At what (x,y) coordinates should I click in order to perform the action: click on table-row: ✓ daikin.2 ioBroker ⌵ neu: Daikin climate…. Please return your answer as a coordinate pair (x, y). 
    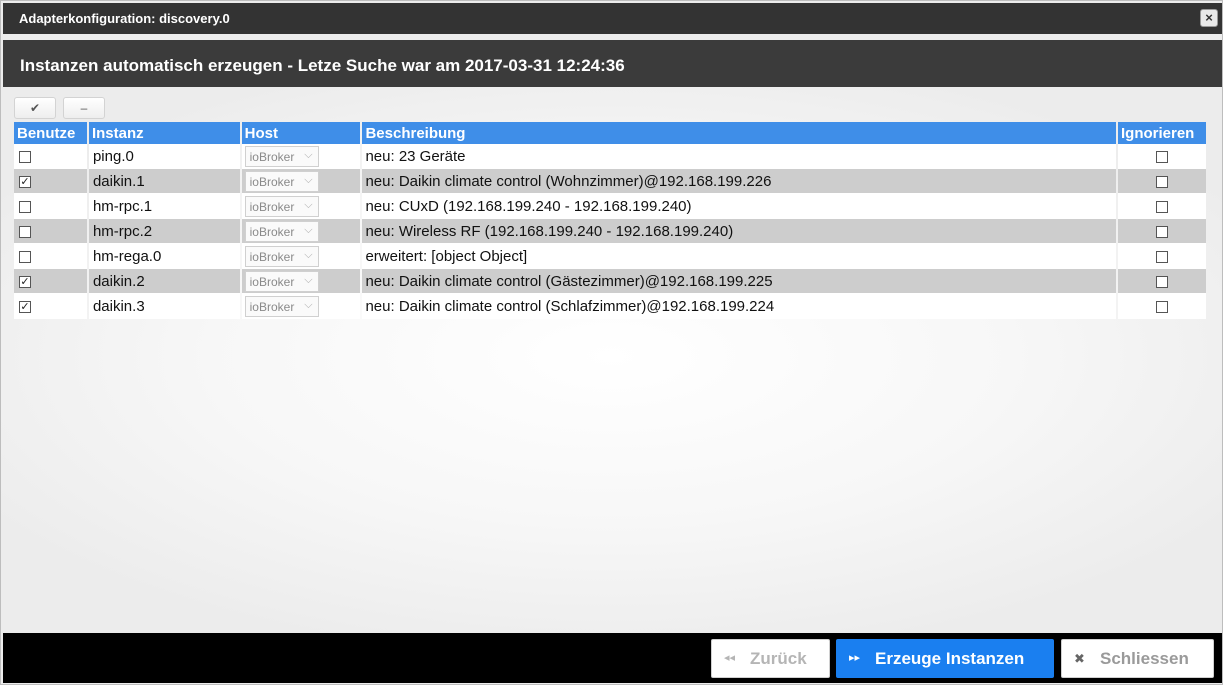
    Looking at the image, I should click on (610, 281).